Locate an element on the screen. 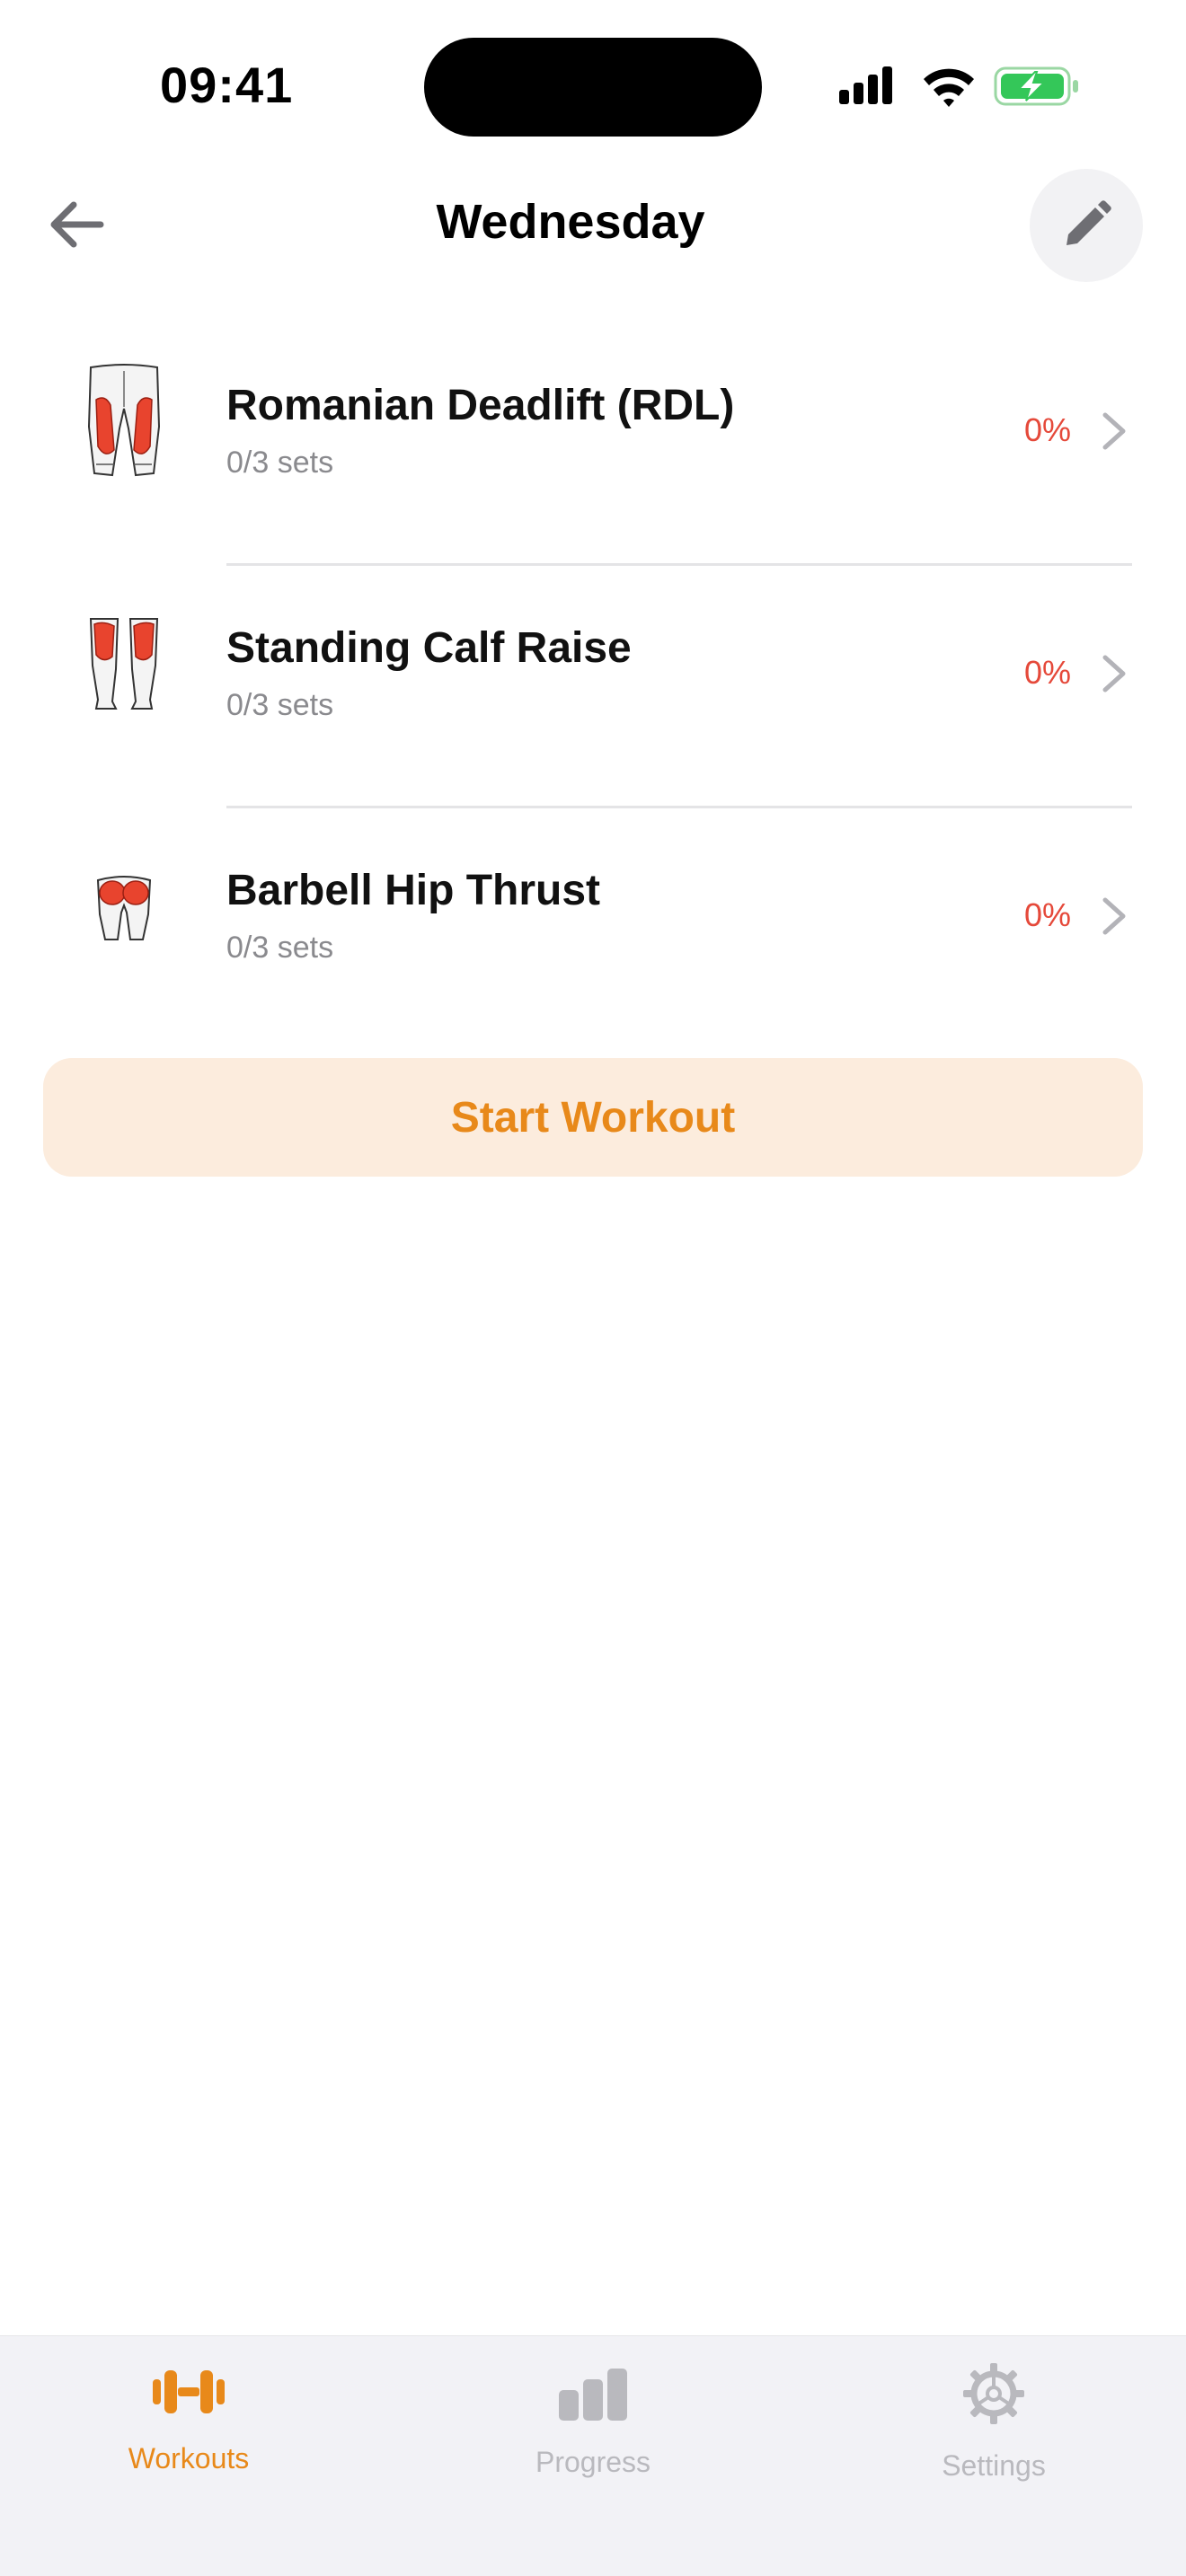 The height and width of the screenshot is (2576, 1186). exercise-row-calf-raise: Standing Calf Raise 0/3 sets 0% is located at coordinates (593, 687).